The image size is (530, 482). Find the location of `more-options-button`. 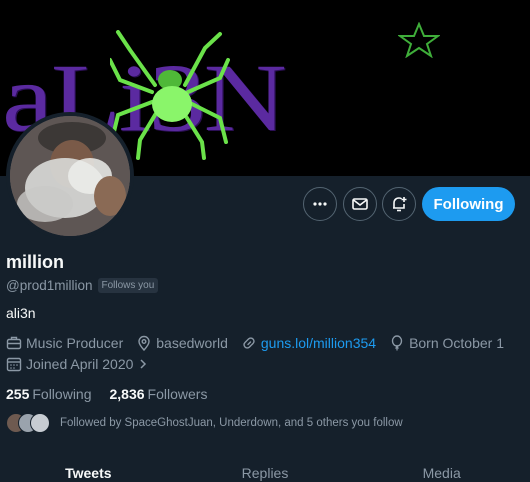

more-options-button is located at coordinates (320, 204).